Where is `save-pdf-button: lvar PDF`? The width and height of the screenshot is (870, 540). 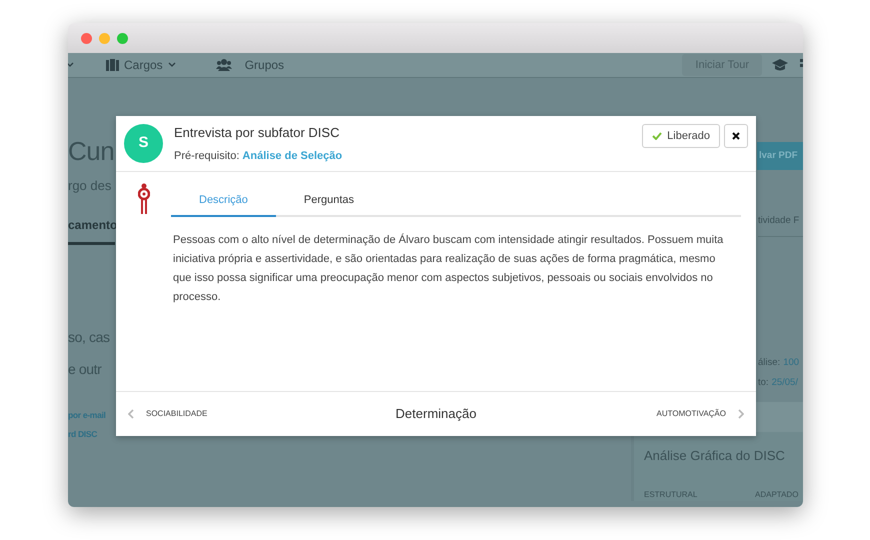 save-pdf-button: lvar PDF is located at coordinates (780, 156).